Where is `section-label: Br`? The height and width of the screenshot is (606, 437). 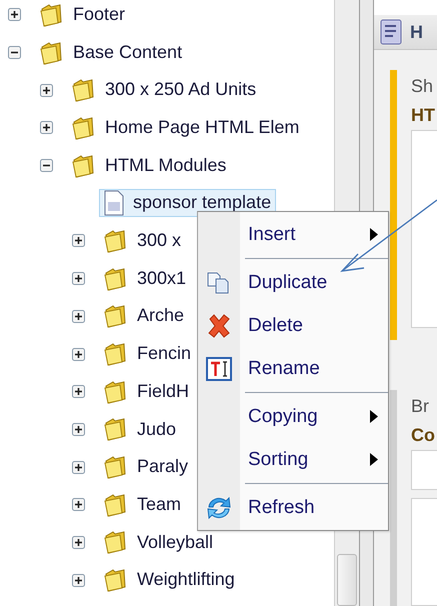 section-label: Br is located at coordinates (420, 406).